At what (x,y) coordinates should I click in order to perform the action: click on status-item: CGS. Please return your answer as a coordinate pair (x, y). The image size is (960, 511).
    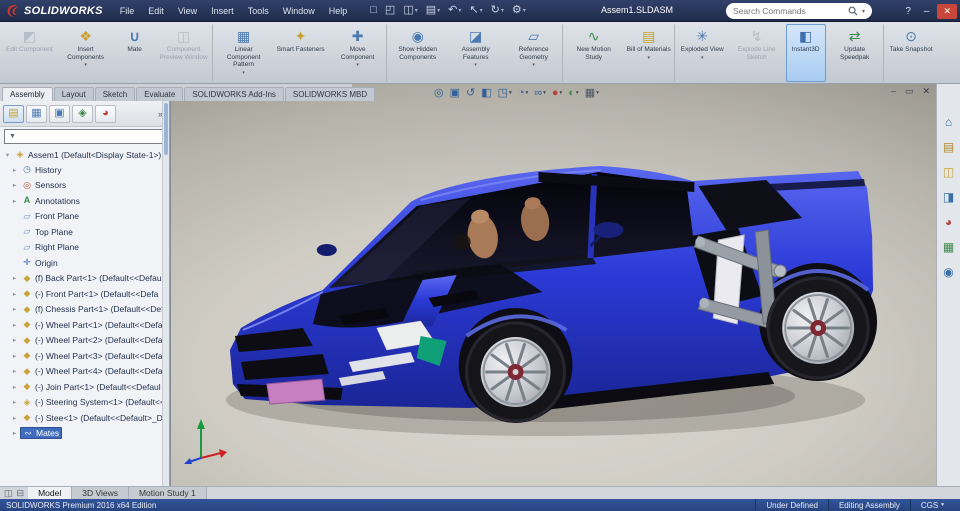
    Looking at the image, I should click on (931, 505).